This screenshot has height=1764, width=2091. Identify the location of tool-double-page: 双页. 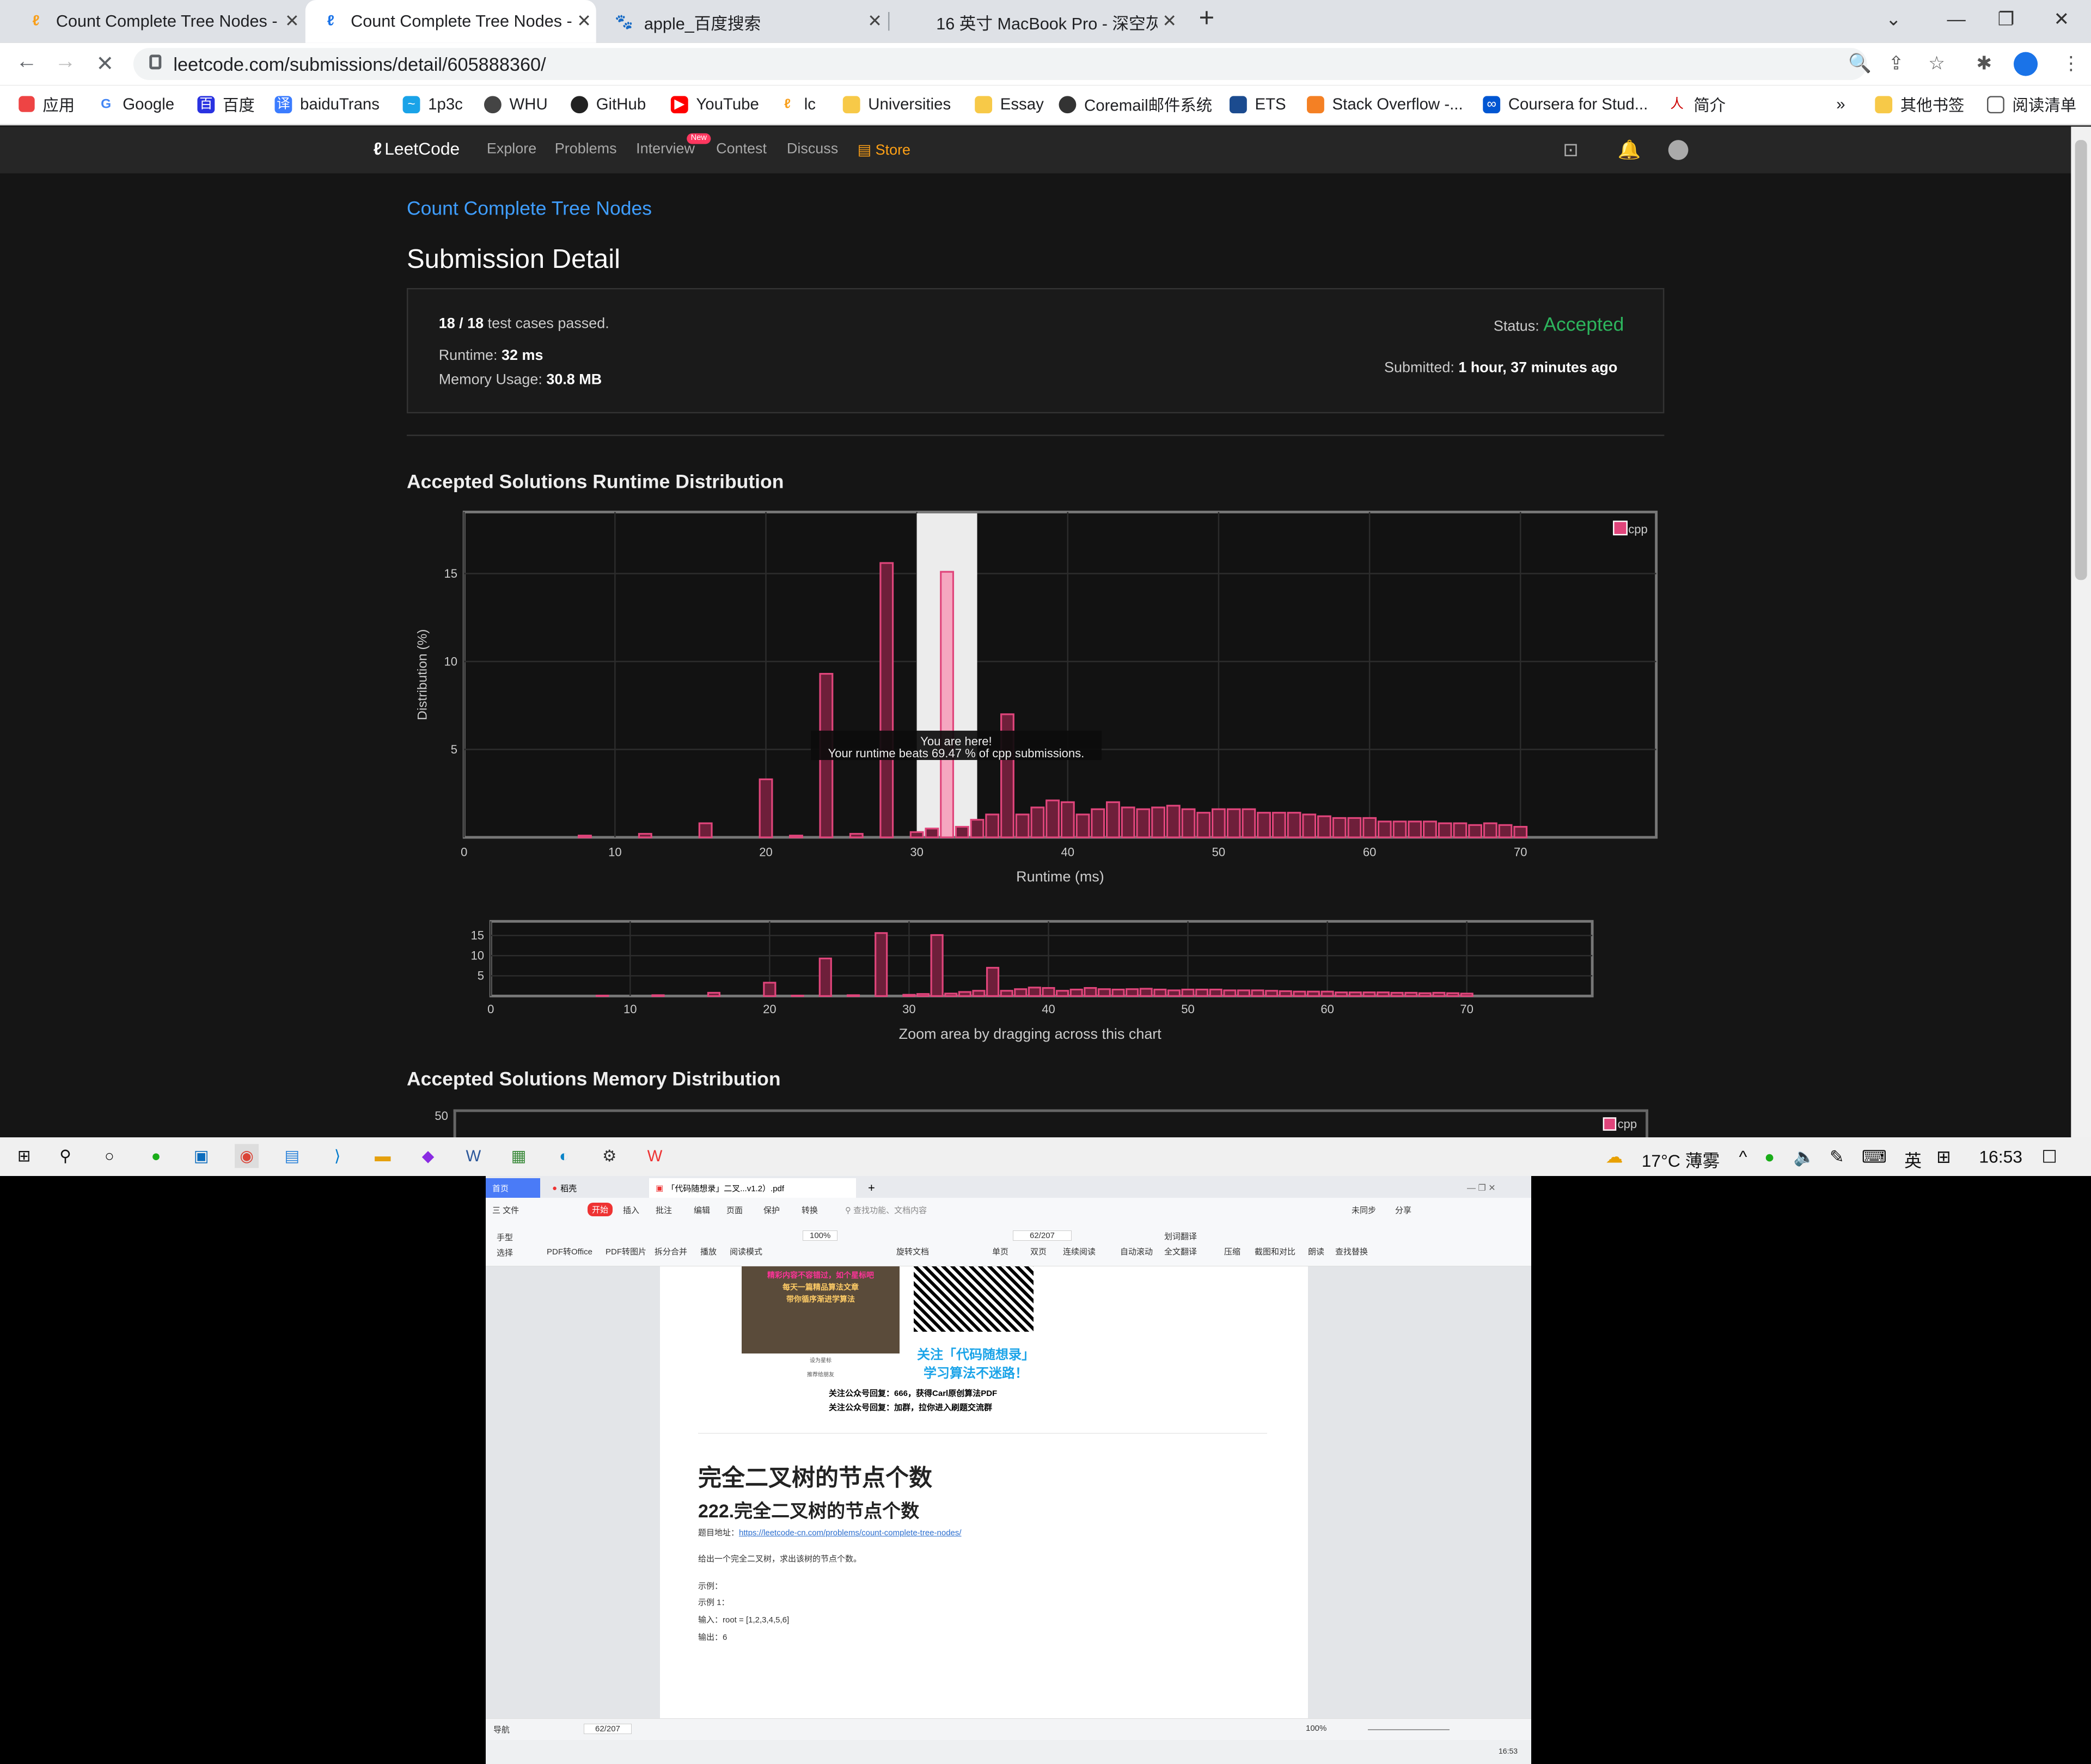
(1038, 1251).